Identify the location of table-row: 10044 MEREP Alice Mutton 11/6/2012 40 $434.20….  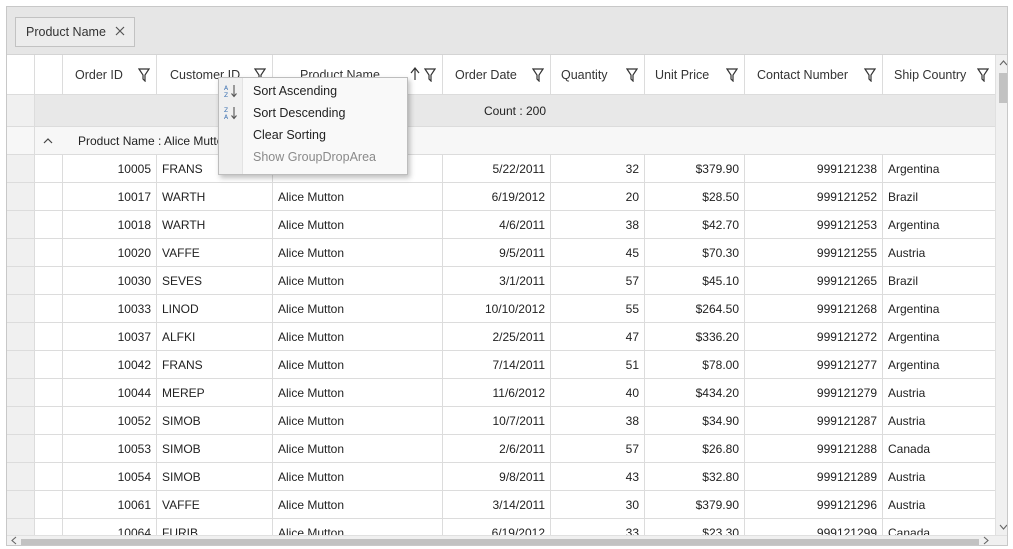
(501, 393).